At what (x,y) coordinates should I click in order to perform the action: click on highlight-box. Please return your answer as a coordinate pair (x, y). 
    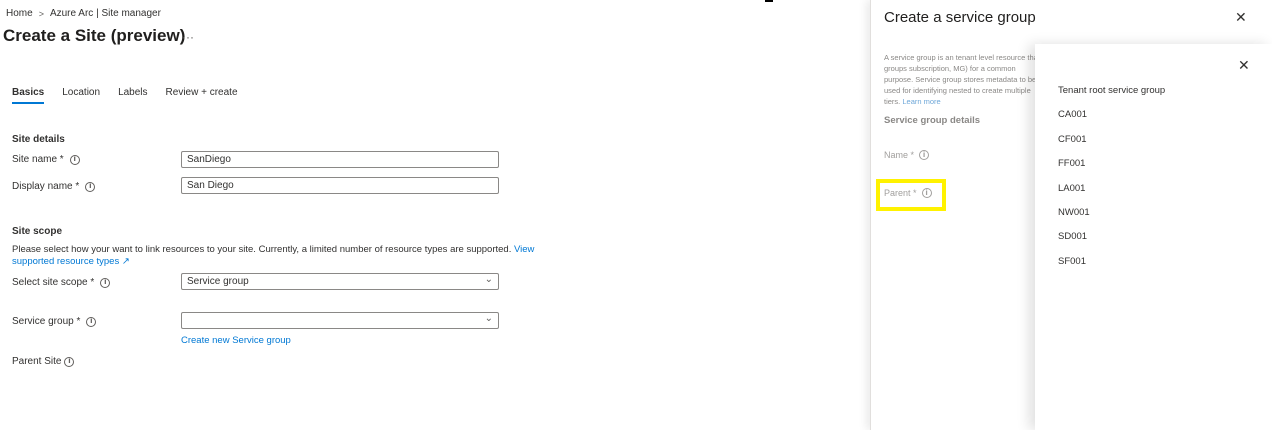
    Looking at the image, I should click on (911, 195).